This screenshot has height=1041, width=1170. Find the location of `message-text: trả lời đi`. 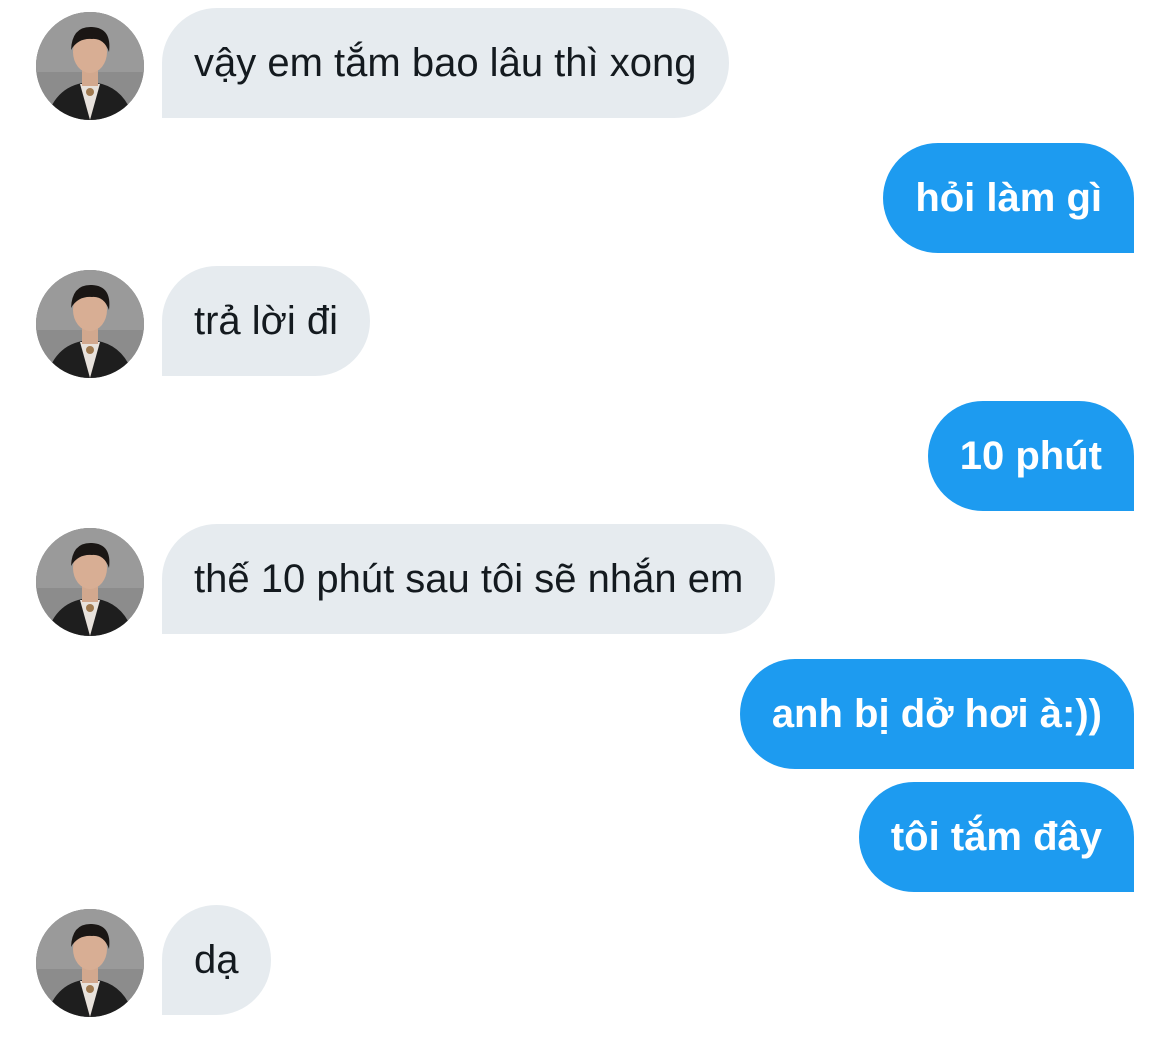

message-text: trả lời đi is located at coordinates (266, 321).